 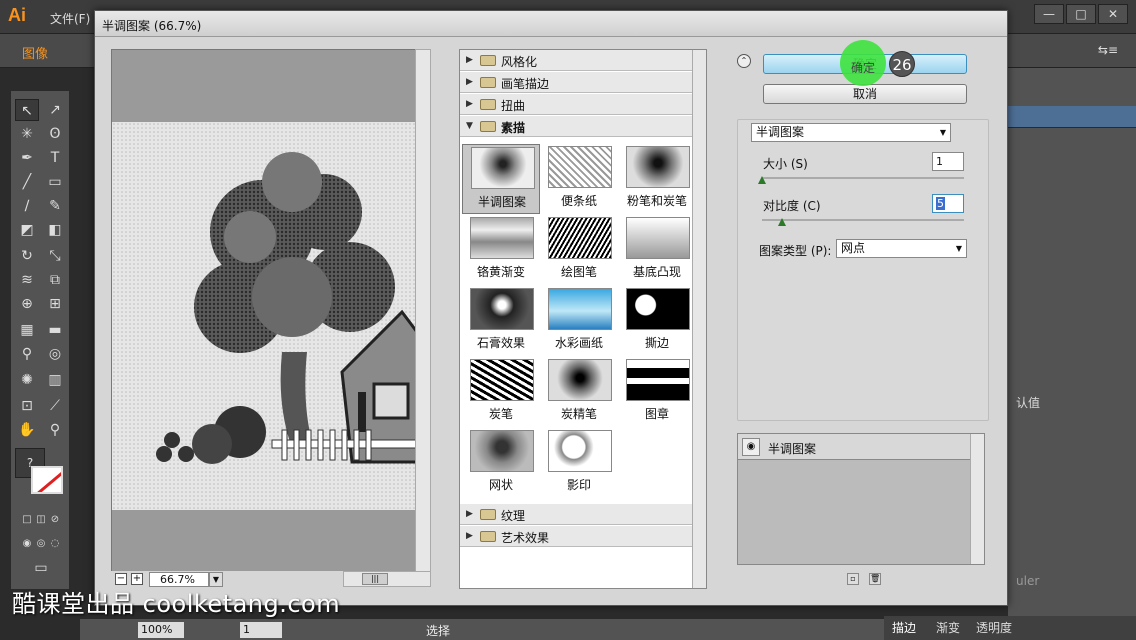 I want to click on filter-select: 半调图案 ▼, so click(x=851, y=132).